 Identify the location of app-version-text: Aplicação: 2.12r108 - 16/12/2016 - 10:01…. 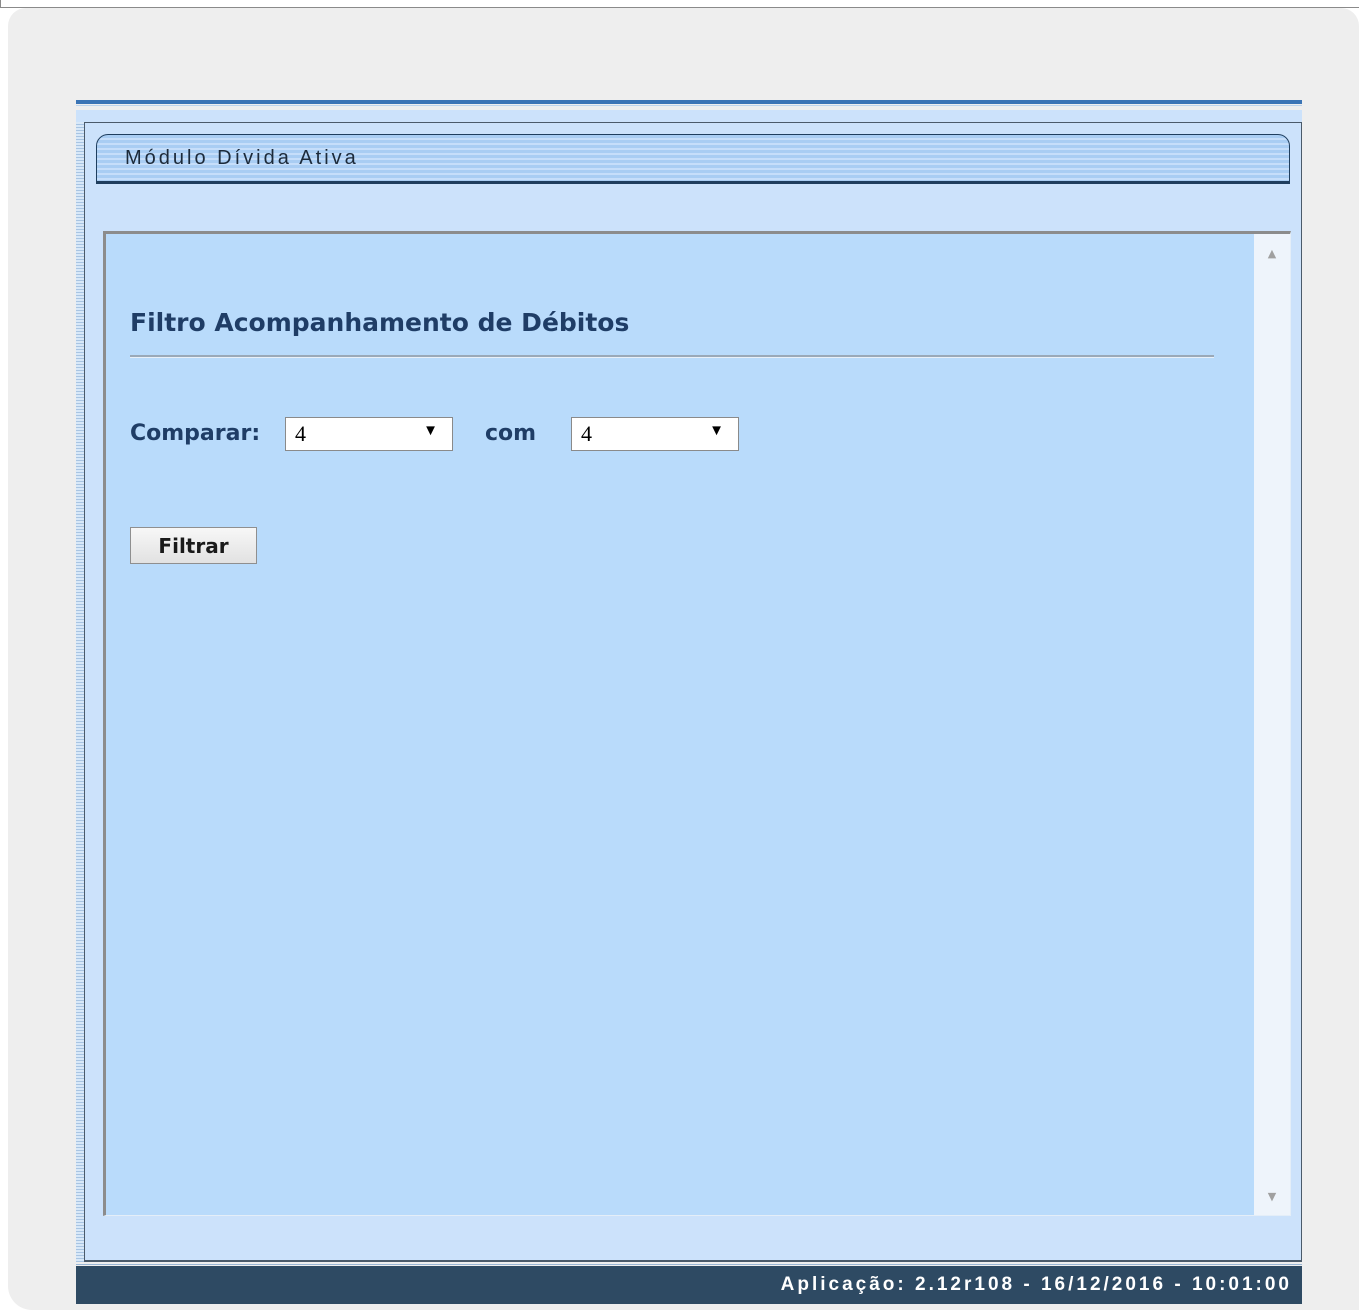
(1036, 1284).